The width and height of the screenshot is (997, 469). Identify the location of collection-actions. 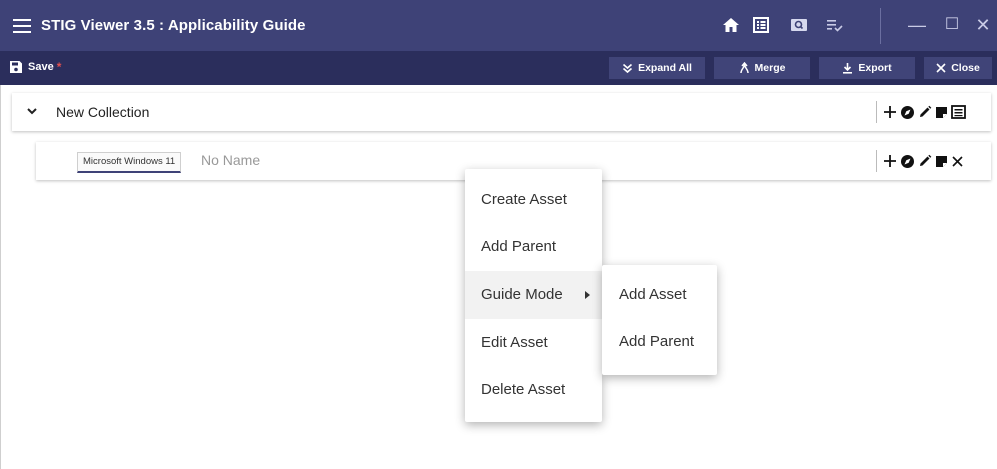
(921, 112).